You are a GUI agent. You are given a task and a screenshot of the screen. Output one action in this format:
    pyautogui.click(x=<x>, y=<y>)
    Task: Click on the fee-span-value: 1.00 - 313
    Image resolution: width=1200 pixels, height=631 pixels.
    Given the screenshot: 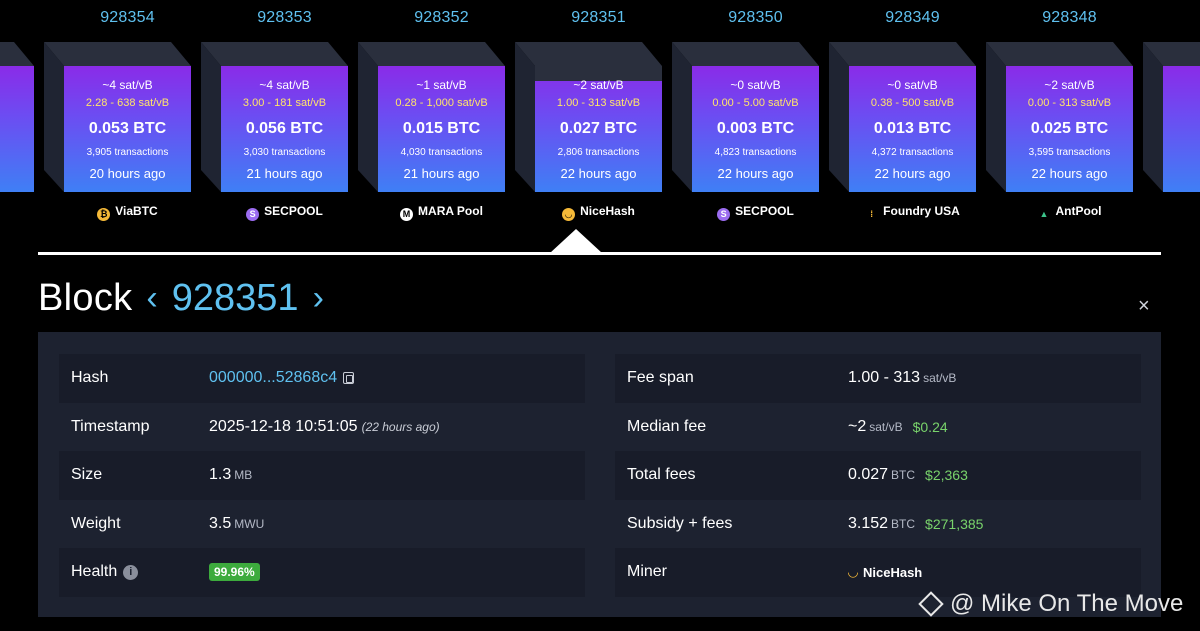 What is the action you would take?
    pyautogui.click(x=884, y=378)
    